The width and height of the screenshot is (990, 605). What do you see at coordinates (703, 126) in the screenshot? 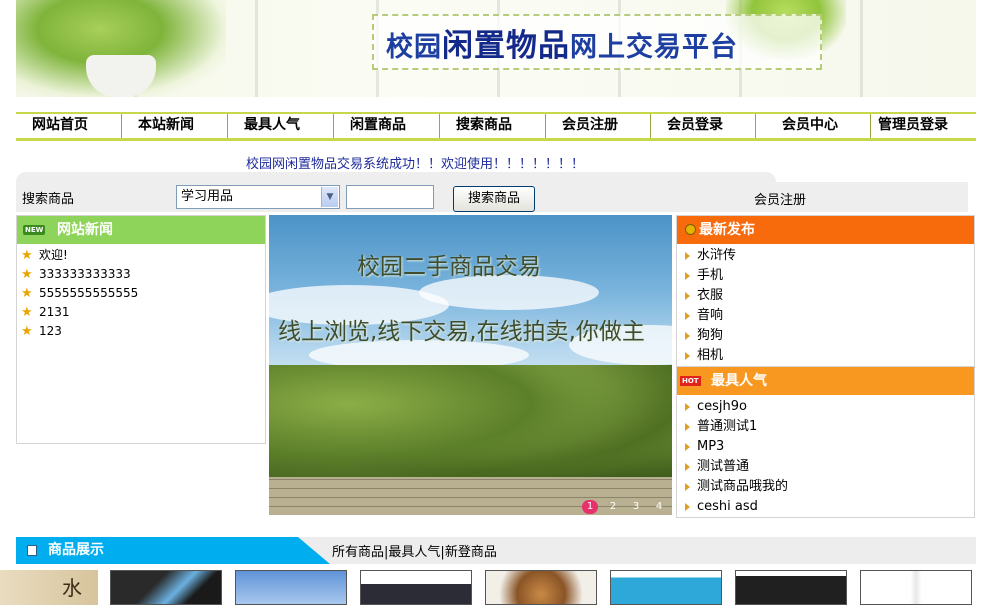
I see `nav-login: 会员登录` at bounding box center [703, 126].